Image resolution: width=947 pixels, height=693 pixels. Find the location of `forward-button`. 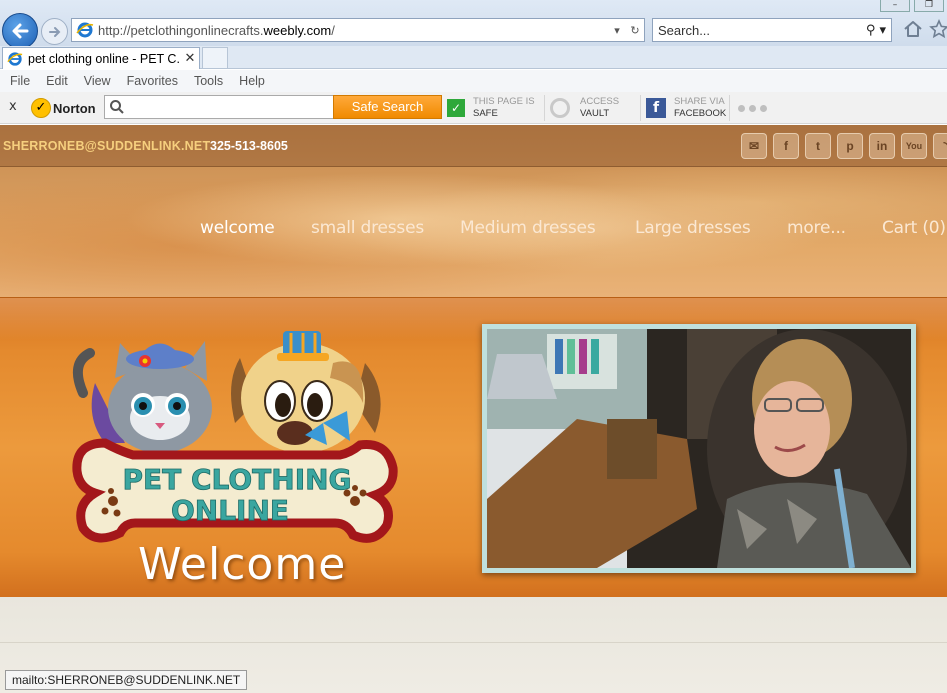

forward-button is located at coordinates (54, 31).